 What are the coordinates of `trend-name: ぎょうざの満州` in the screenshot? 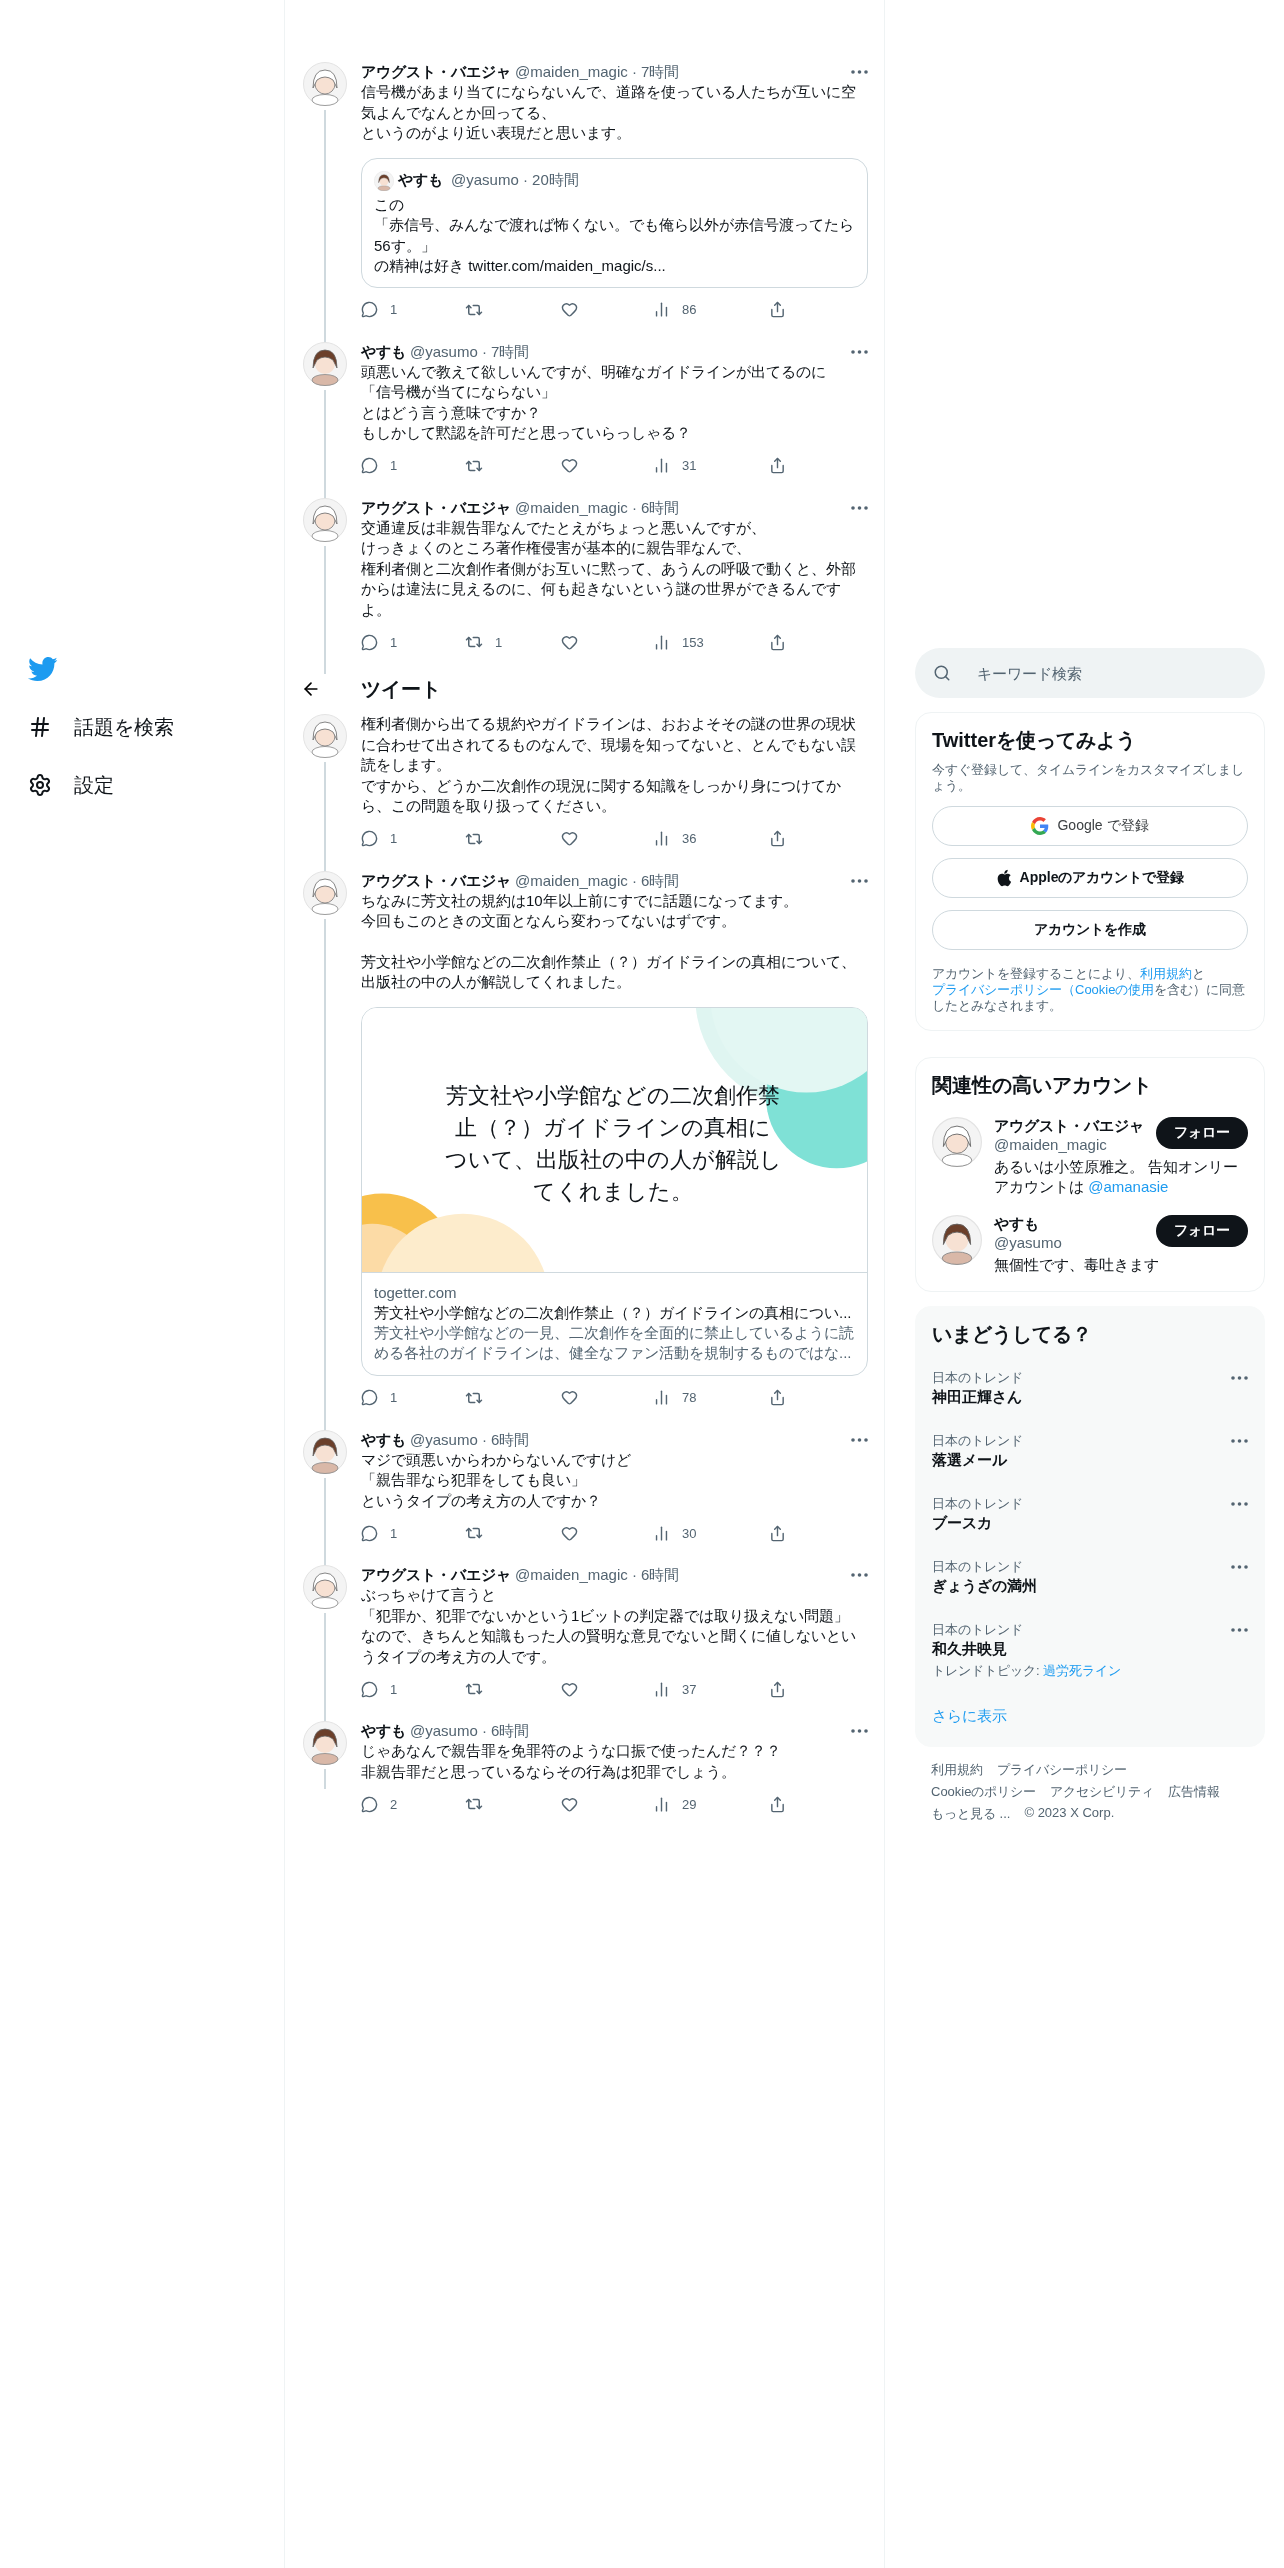 It's located at (984, 1586).